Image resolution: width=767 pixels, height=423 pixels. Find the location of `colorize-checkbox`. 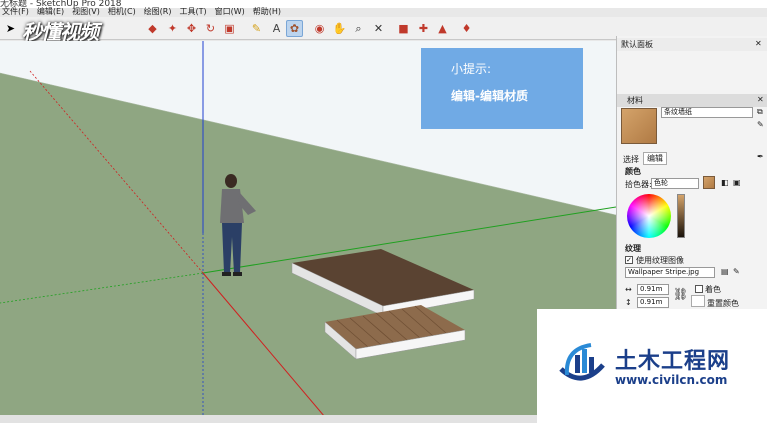

colorize-checkbox is located at coordinates (699, 289).